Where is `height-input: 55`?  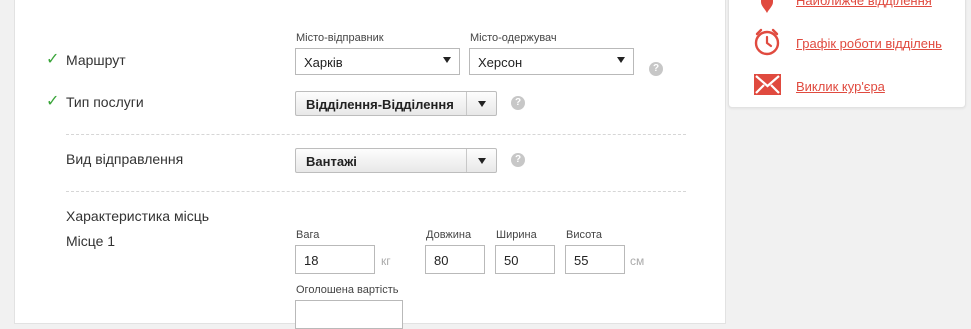
height-input: 55 is located at coordinates (595, 259).